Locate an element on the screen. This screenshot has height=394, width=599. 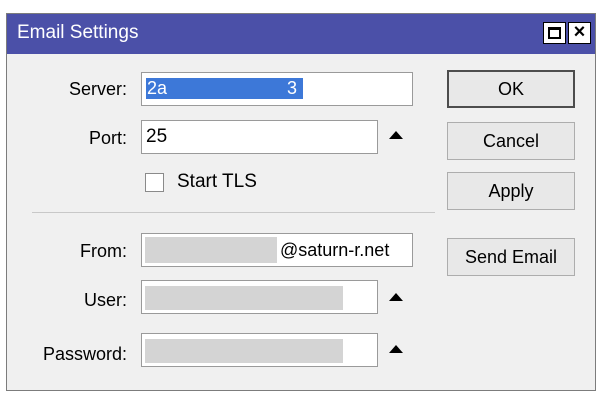
start-tls-label: Start TLS is located at coordinates (217, 181).